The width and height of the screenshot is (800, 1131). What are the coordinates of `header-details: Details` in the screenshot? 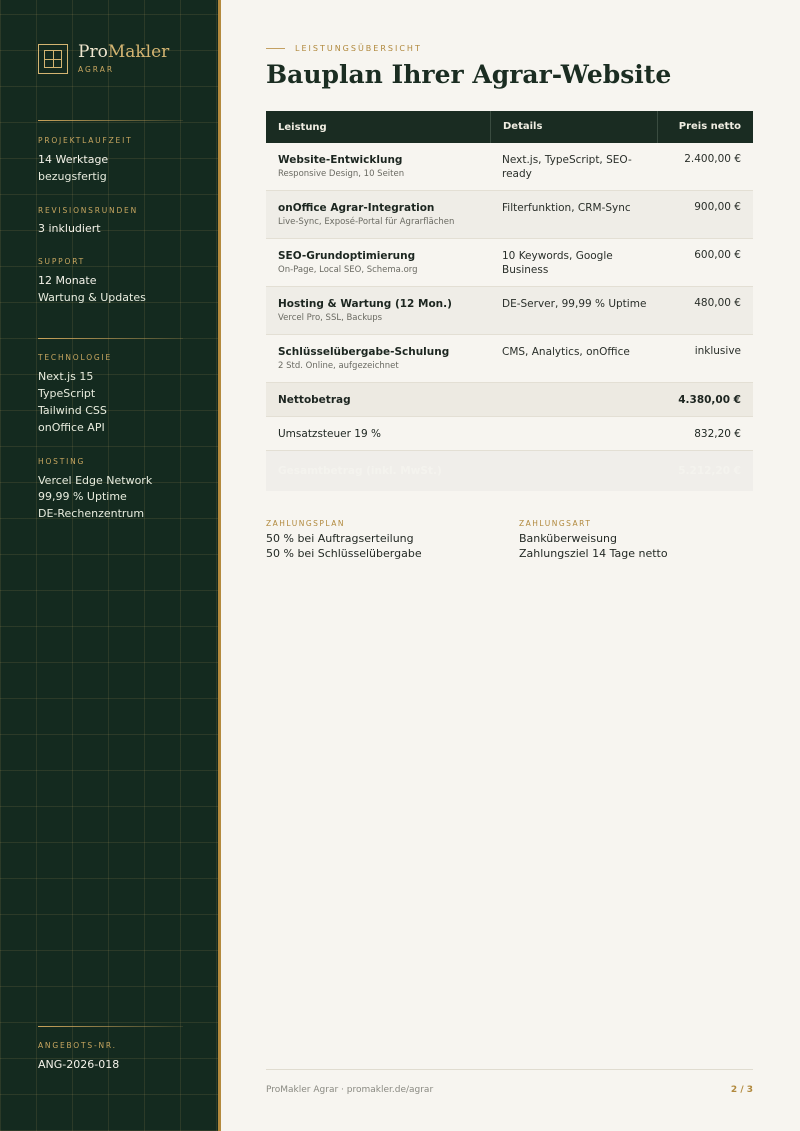 It's located at (573, 127).